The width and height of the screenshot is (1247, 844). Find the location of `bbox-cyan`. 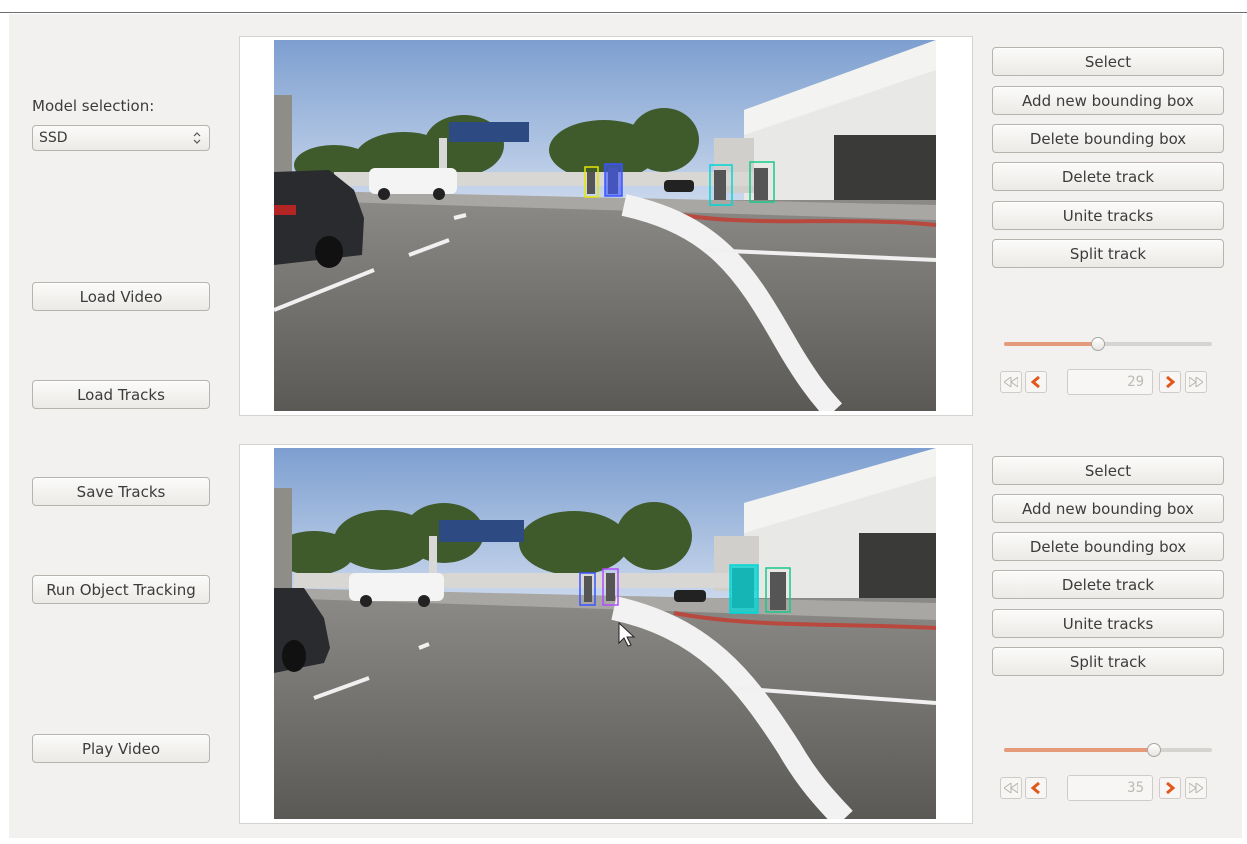

bbox-cyan is located at coordinates (744, 589).